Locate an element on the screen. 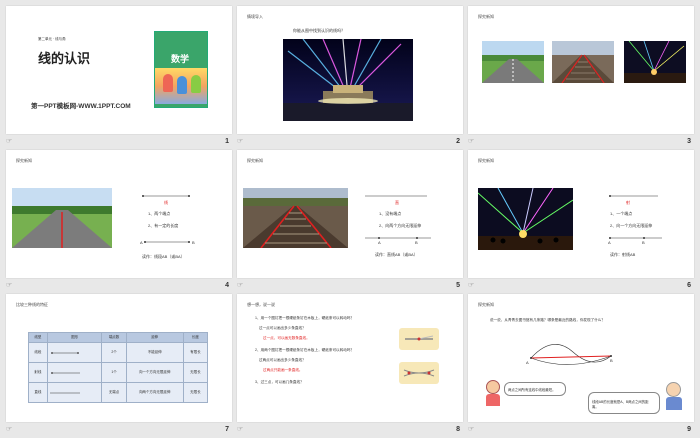  slide-number: 3 is located at coordinates (689, 141).